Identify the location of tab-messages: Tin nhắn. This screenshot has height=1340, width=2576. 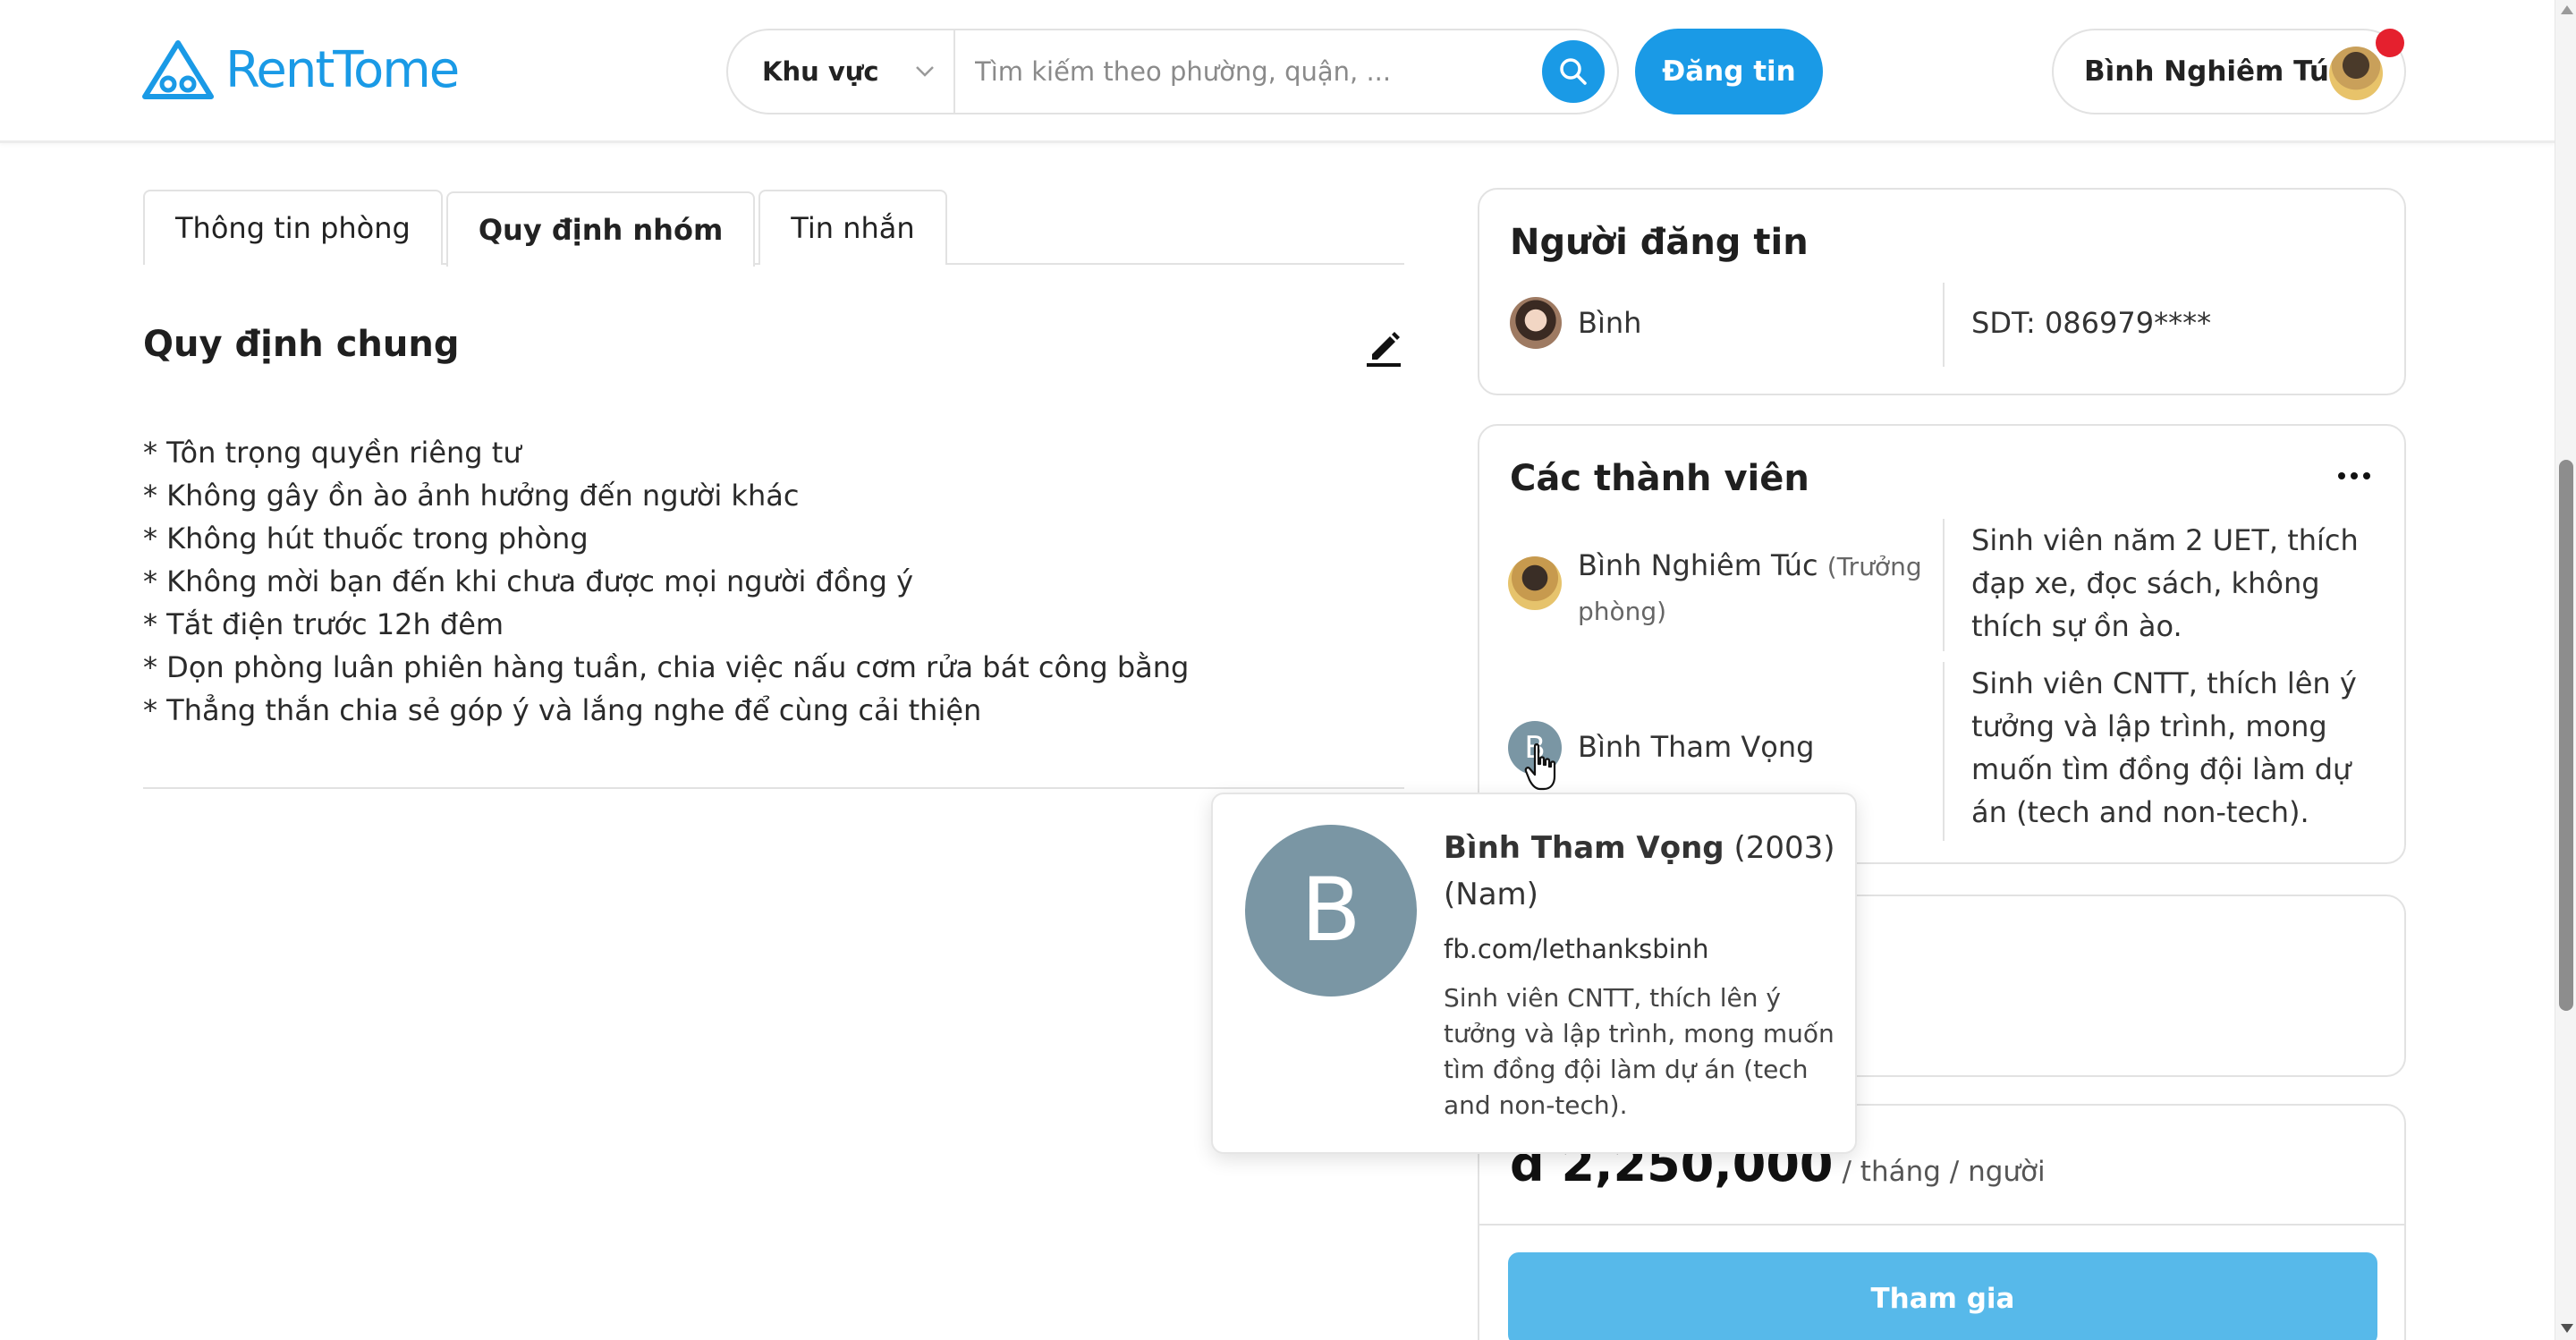
(852, 227).